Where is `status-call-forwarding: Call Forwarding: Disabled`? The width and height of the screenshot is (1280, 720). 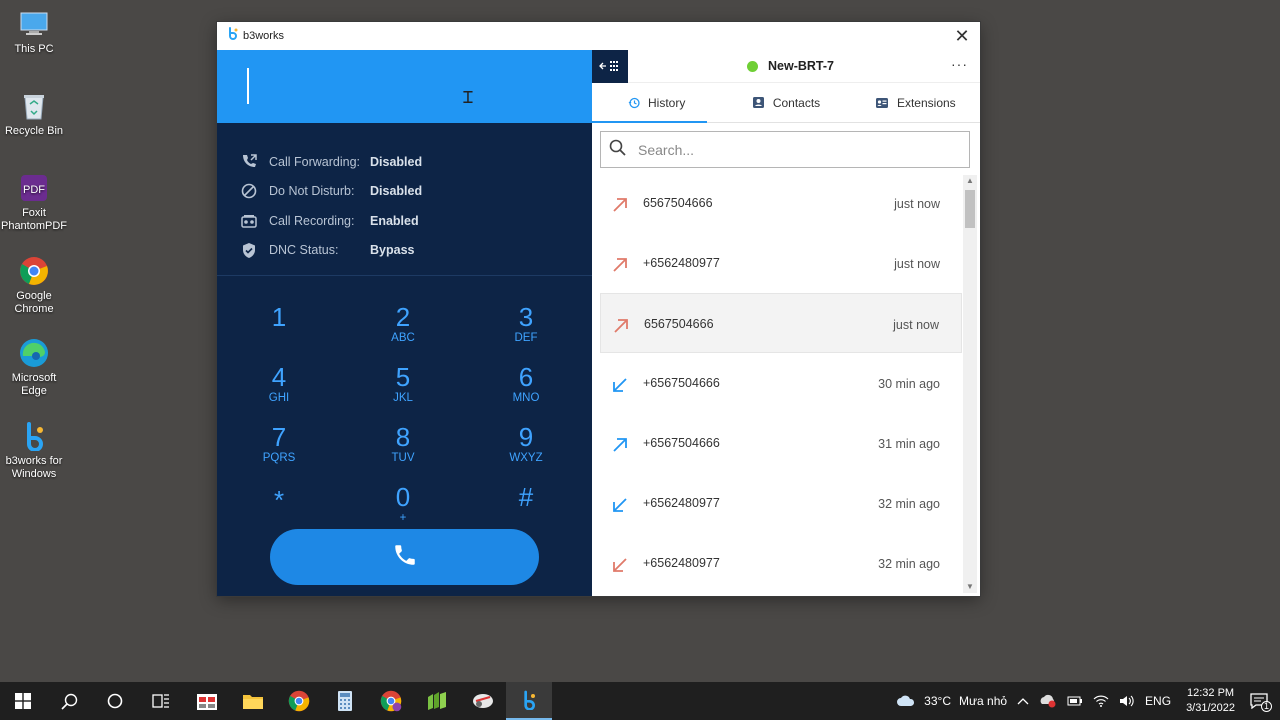 status-call-forwarding: Call Forwarding: Disabled is located at coordinates (415, 162).